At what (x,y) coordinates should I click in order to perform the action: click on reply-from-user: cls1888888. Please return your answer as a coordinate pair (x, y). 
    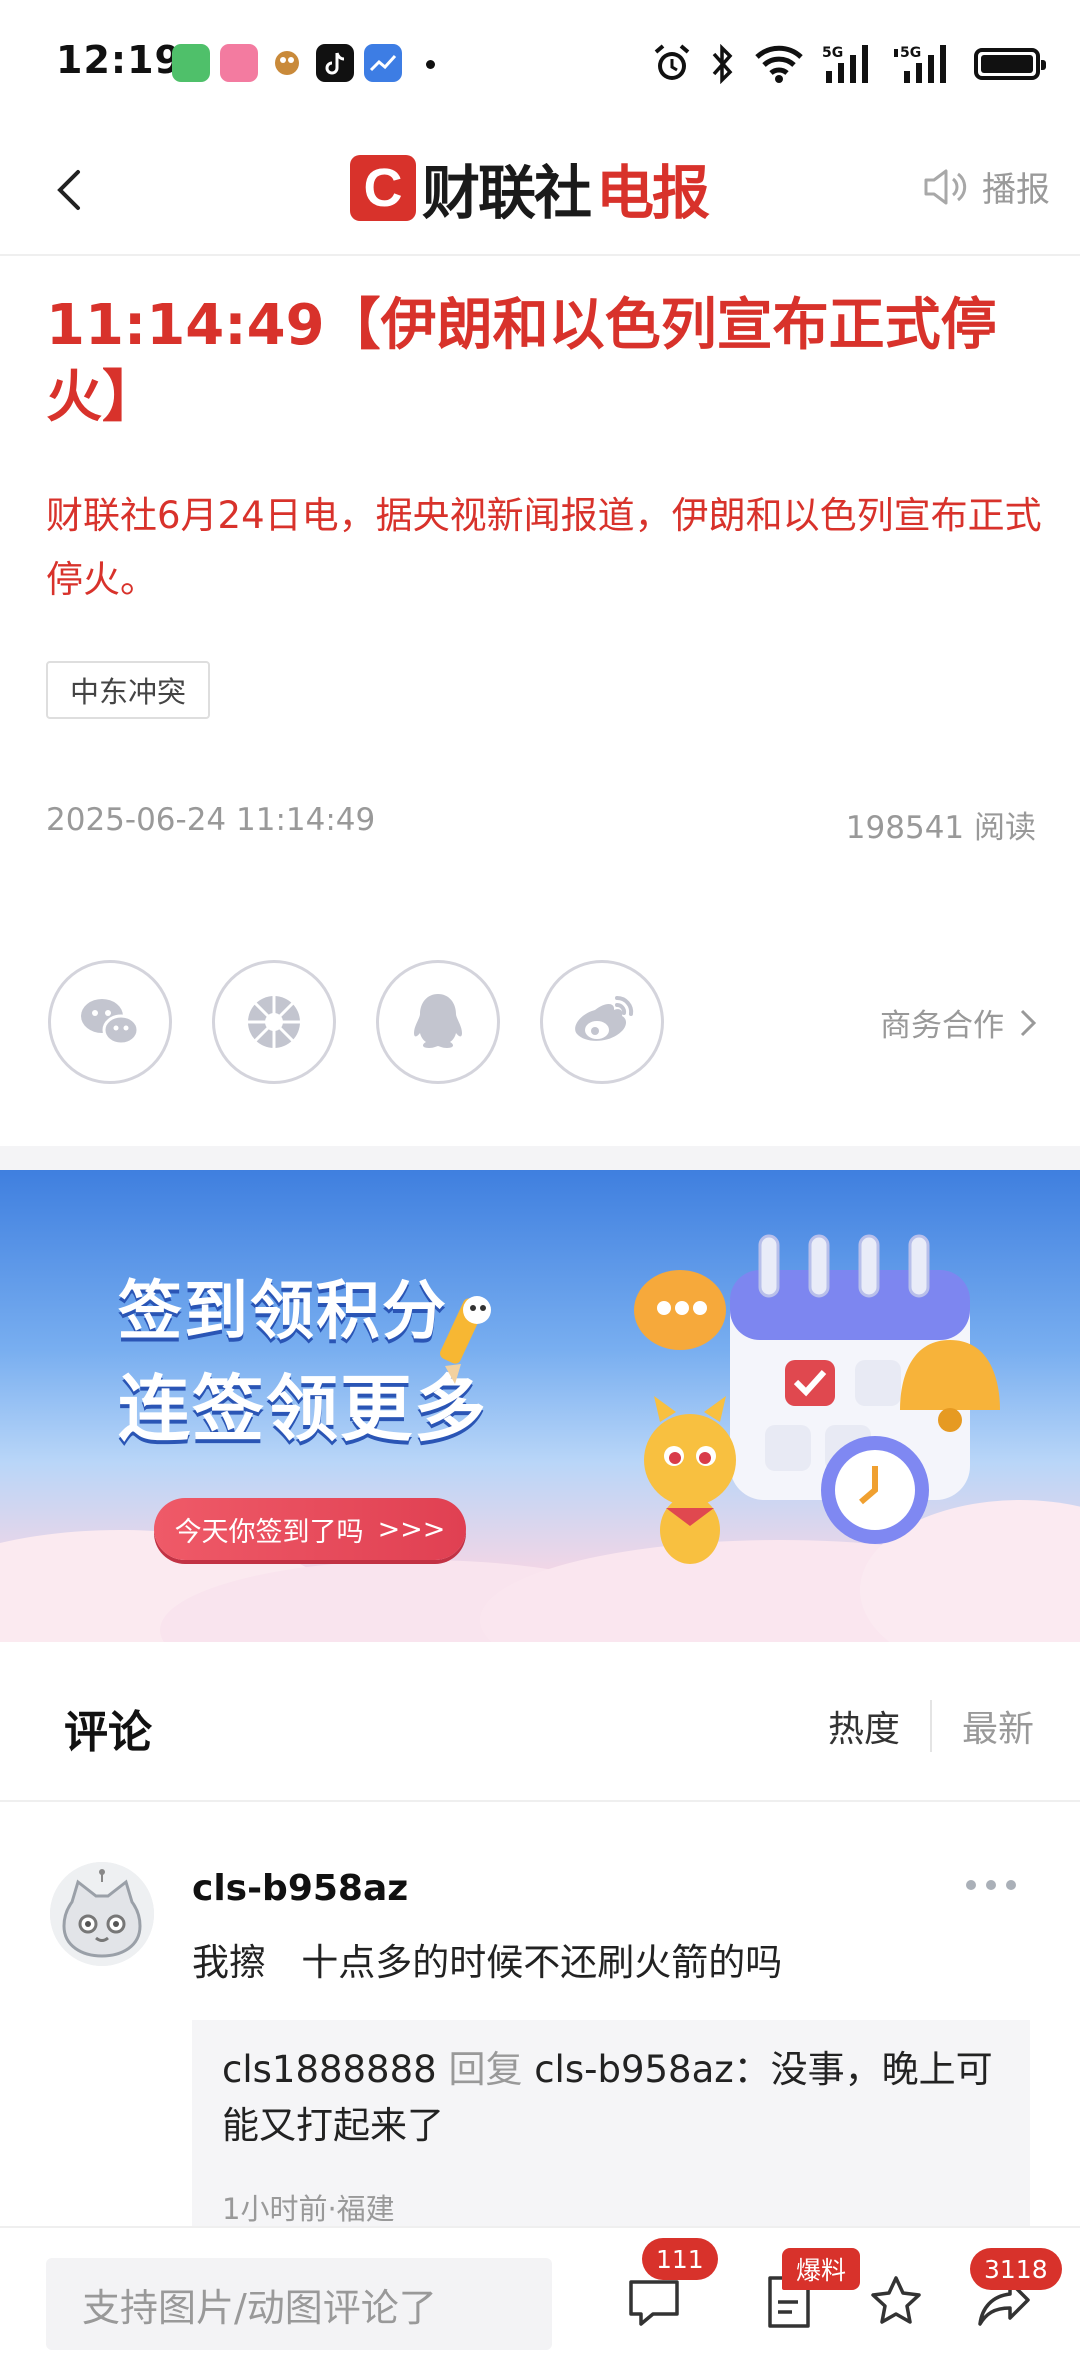
    Looking at the image, I should click on (329, 2069).